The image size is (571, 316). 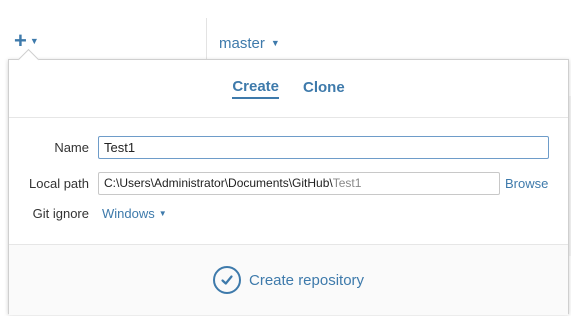 What do you see at coordinates (206, 39) in the screenshot?
I see `toolbar-divider` at bounding box center [206, 39].